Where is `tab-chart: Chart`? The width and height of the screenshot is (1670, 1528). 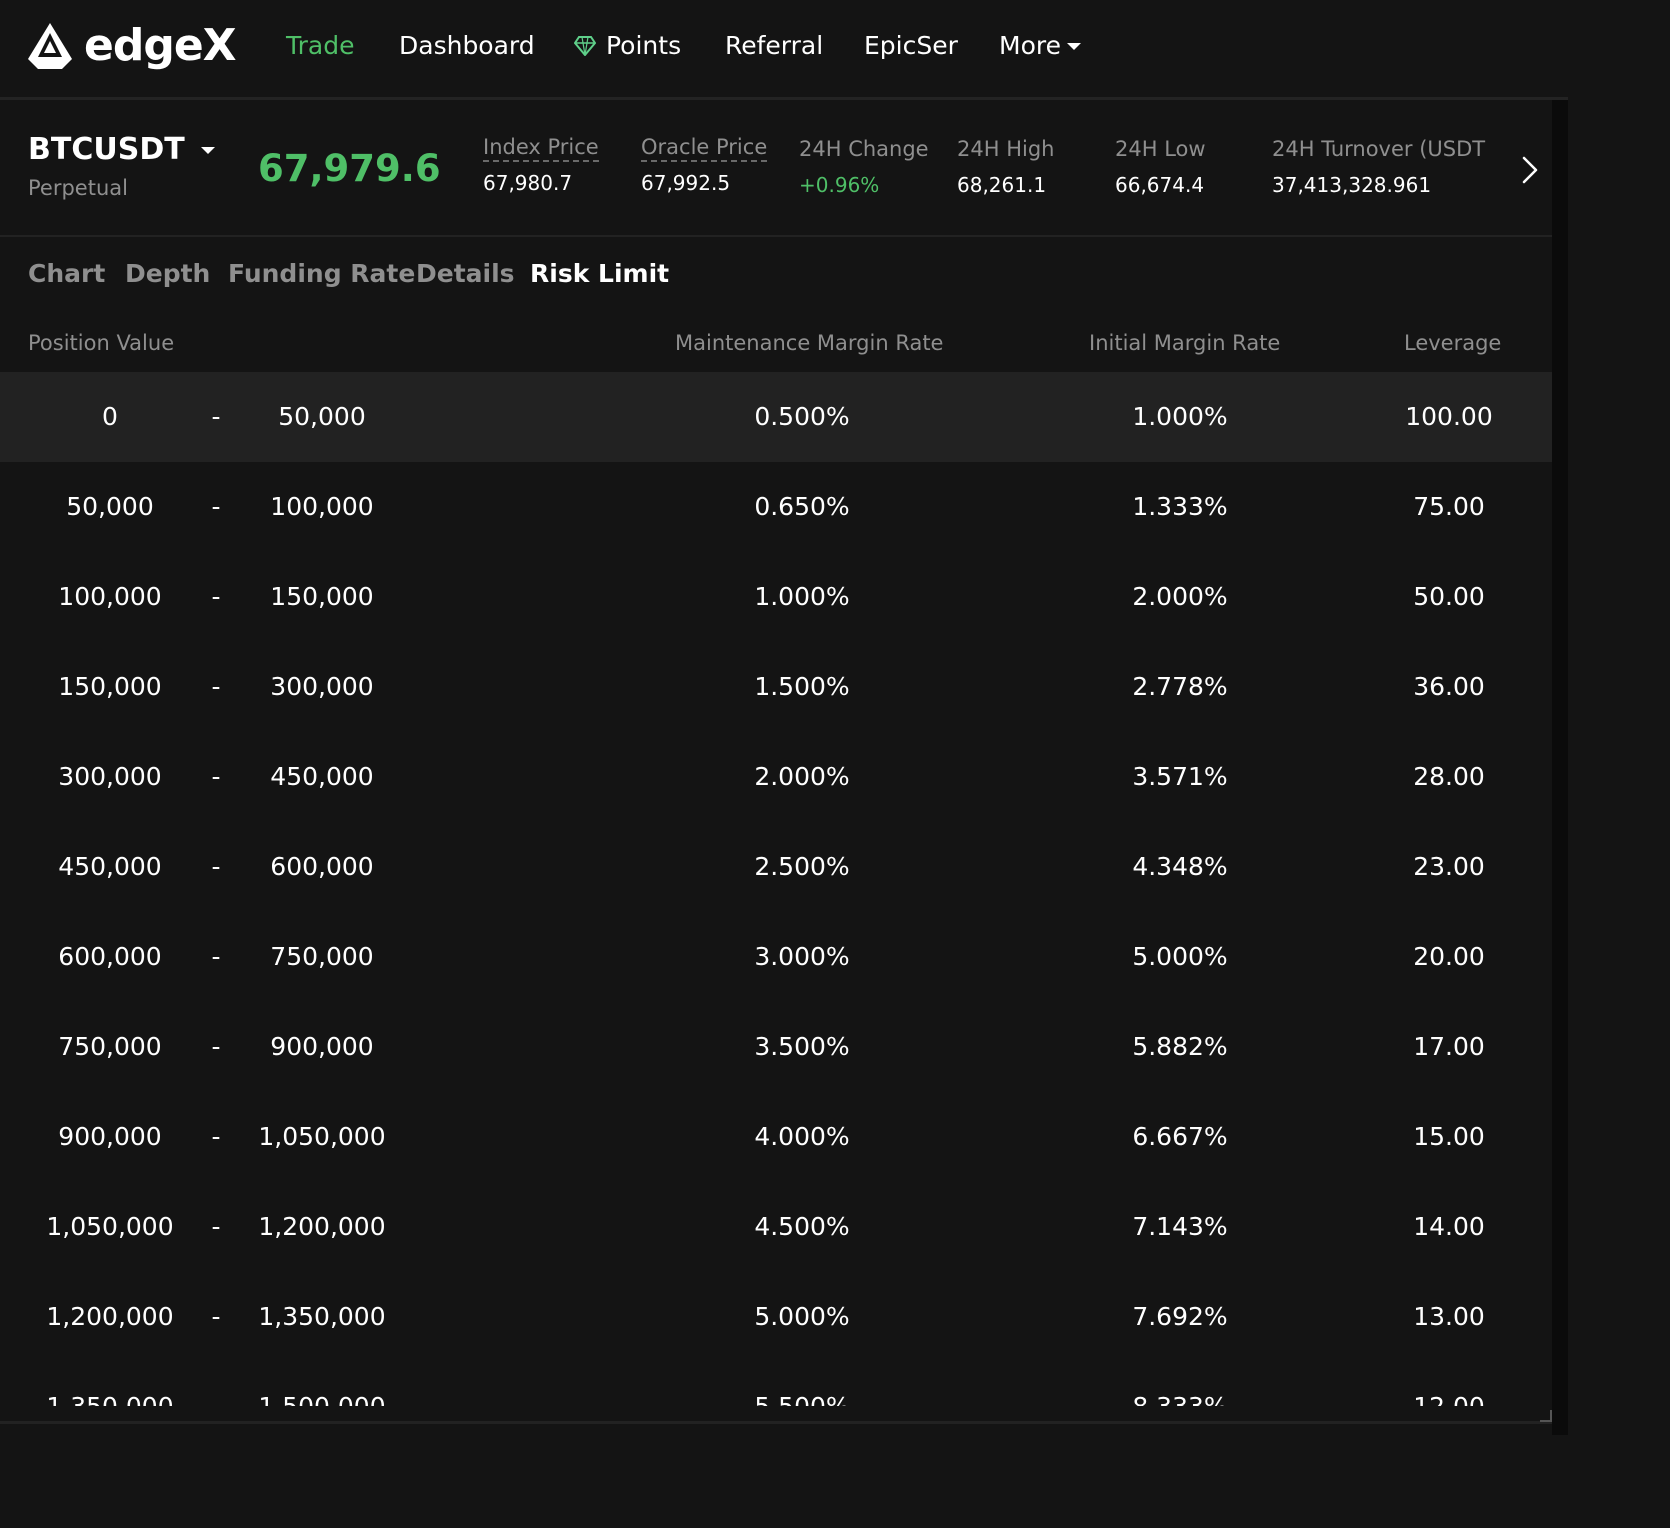
tab-chart: Chart is located at coordinates (66, 274).